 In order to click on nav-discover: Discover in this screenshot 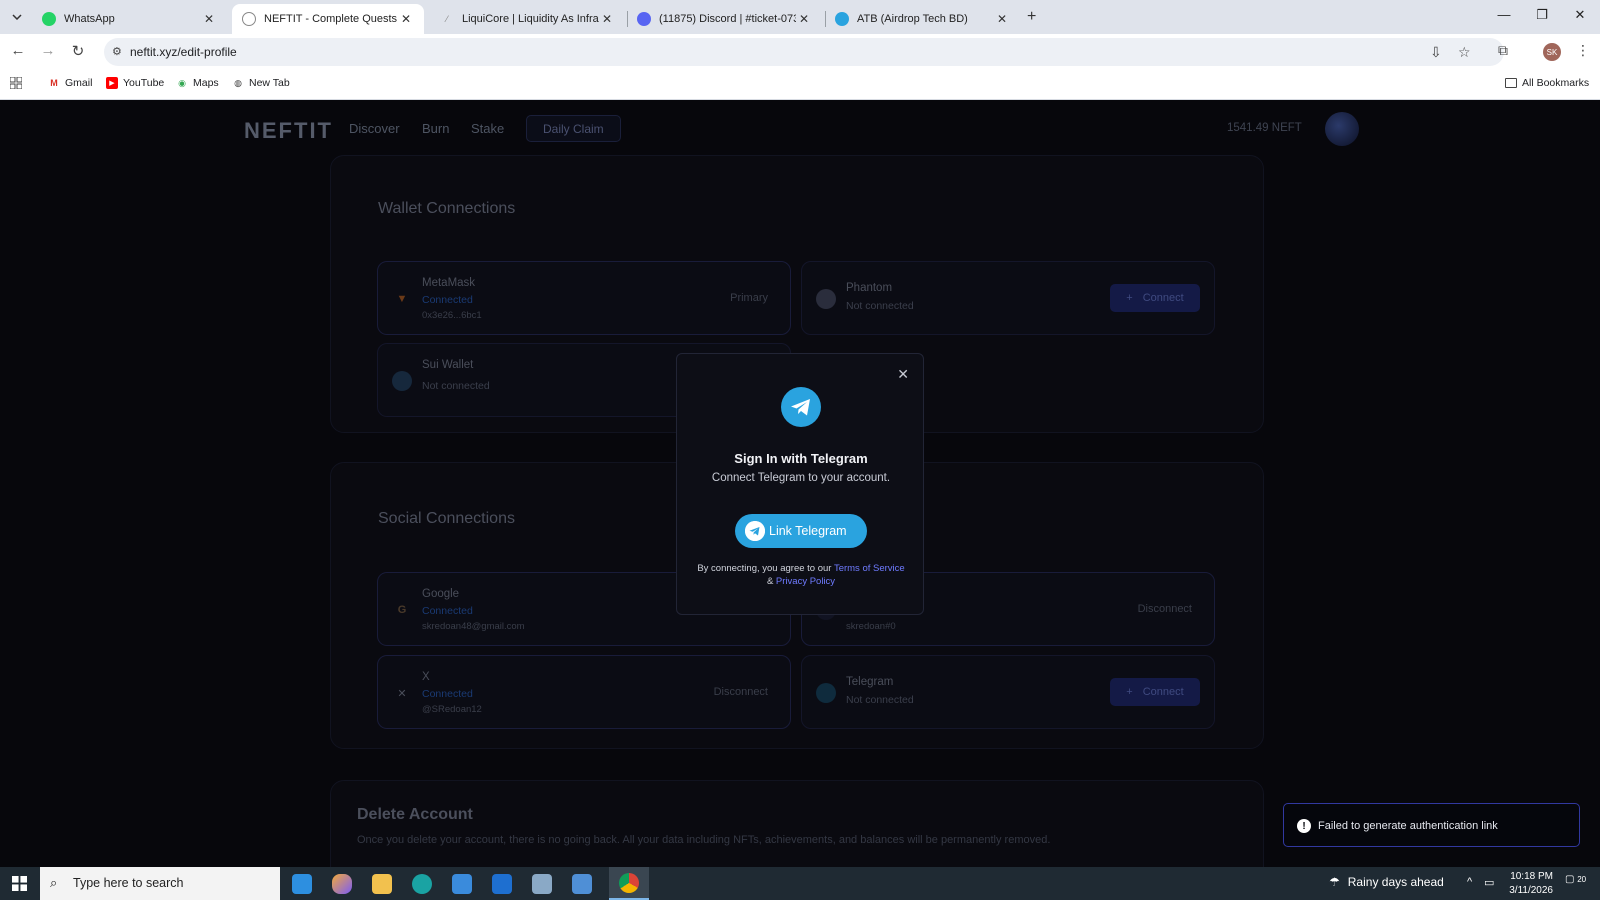, I will do `click(374, 128)`.